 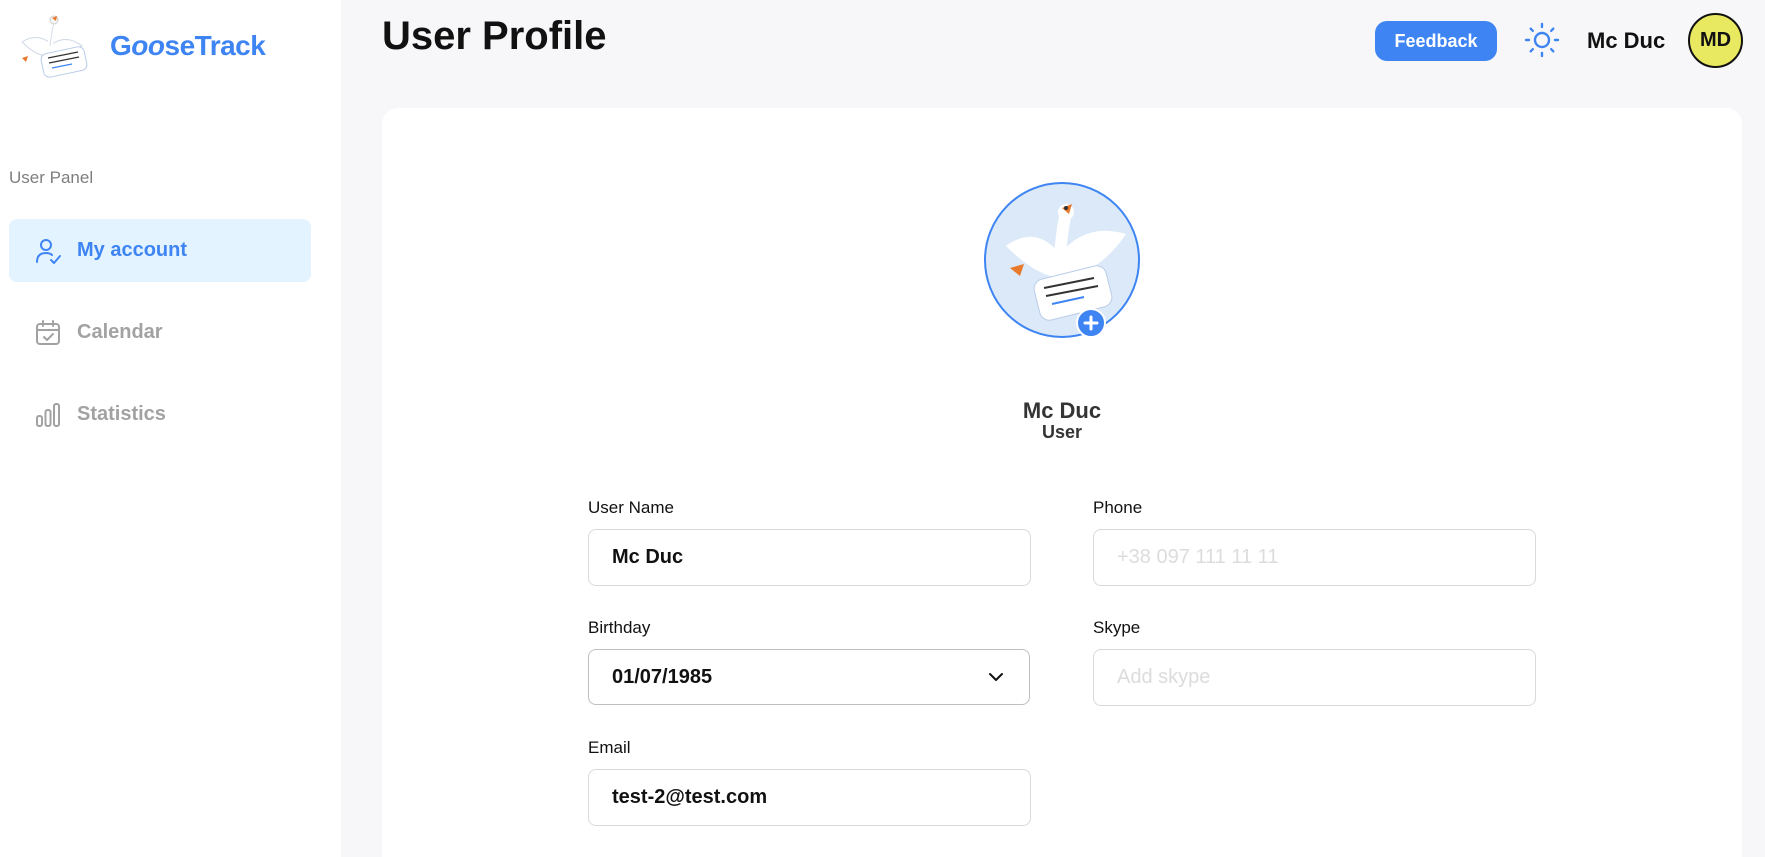 What do you see at coordinates (1542, 40) in the screenshot?
I see `sun-icon` at bounding box center [1542, 40].